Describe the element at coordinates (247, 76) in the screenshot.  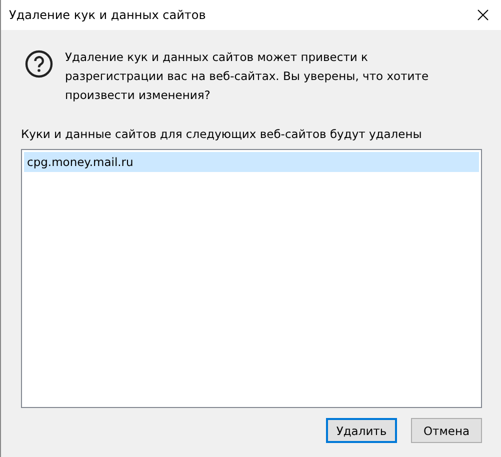
I see `warning-message: Удаление кук и данных сайтов может привести к разрегистрации вас на веб-сайтах. Вы уверены, что хотите произвести изменения?` at that location.